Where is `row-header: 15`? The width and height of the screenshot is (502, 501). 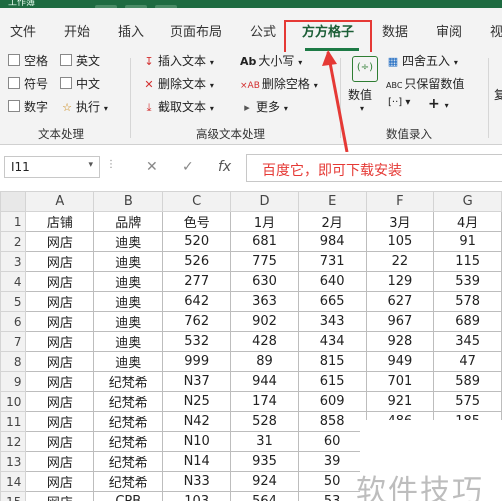 row-header: 15 is located at coordinates (13, 496).